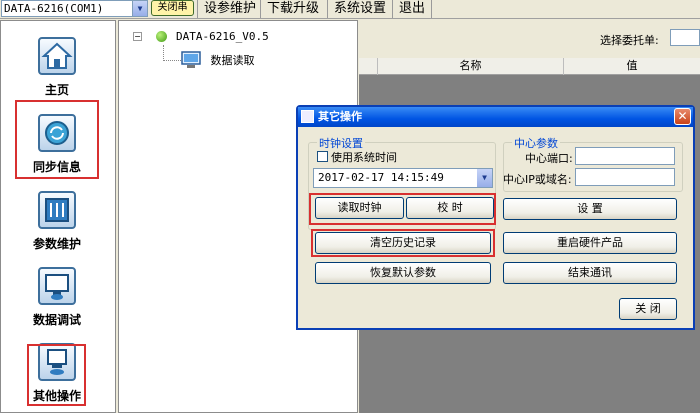  Describe the element at coordinates (590, 243) in the screenshot. I see `restart-hardware-button: 重启硬件产品` at that location.